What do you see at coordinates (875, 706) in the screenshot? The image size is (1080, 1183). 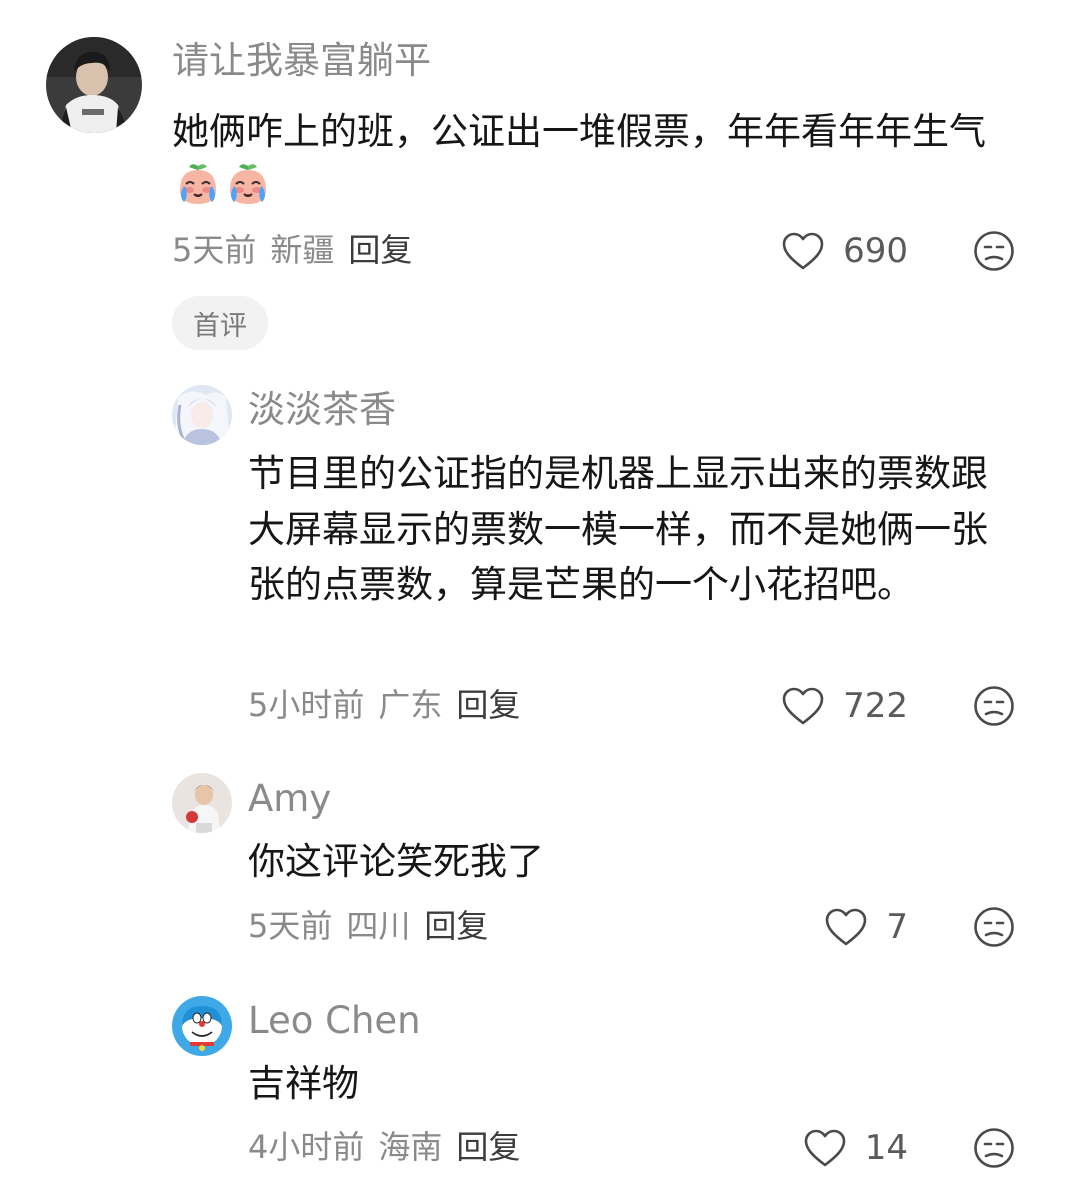 I see `like-count: 722` at bounding box center [875, 706].